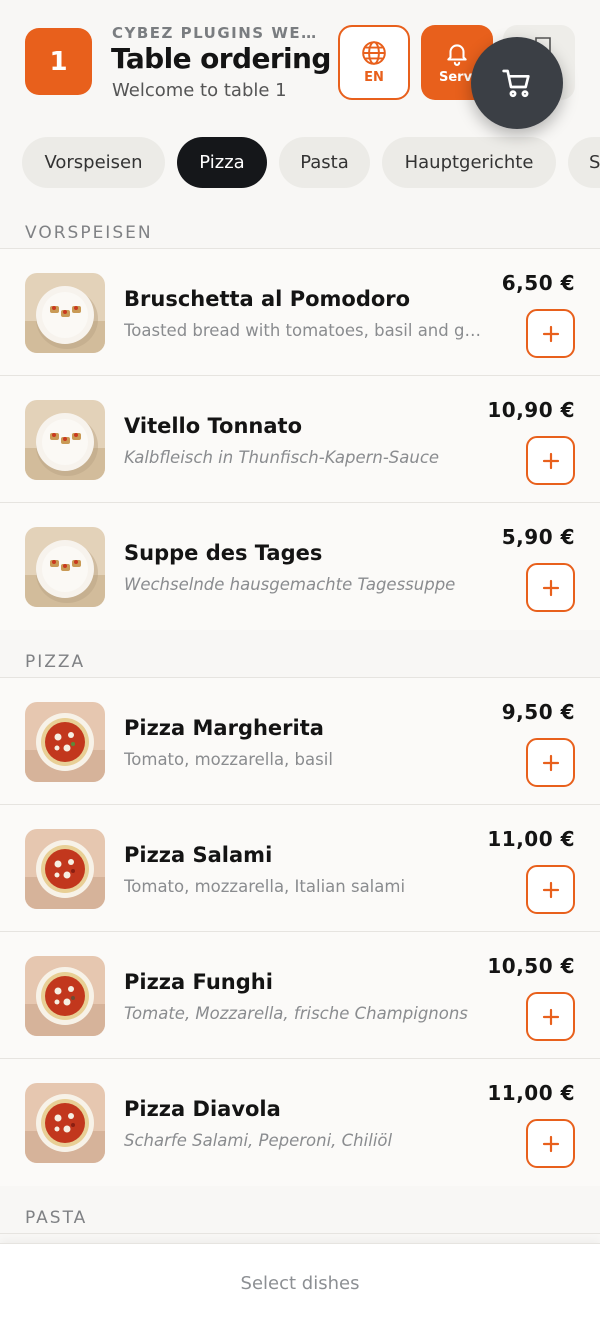 Image resolution: width=600 pixels, height=1323 pixels. Describe the element at coordinates (222, 162) in the screenshot. I see `tab-pizza: Pizza` at that location.